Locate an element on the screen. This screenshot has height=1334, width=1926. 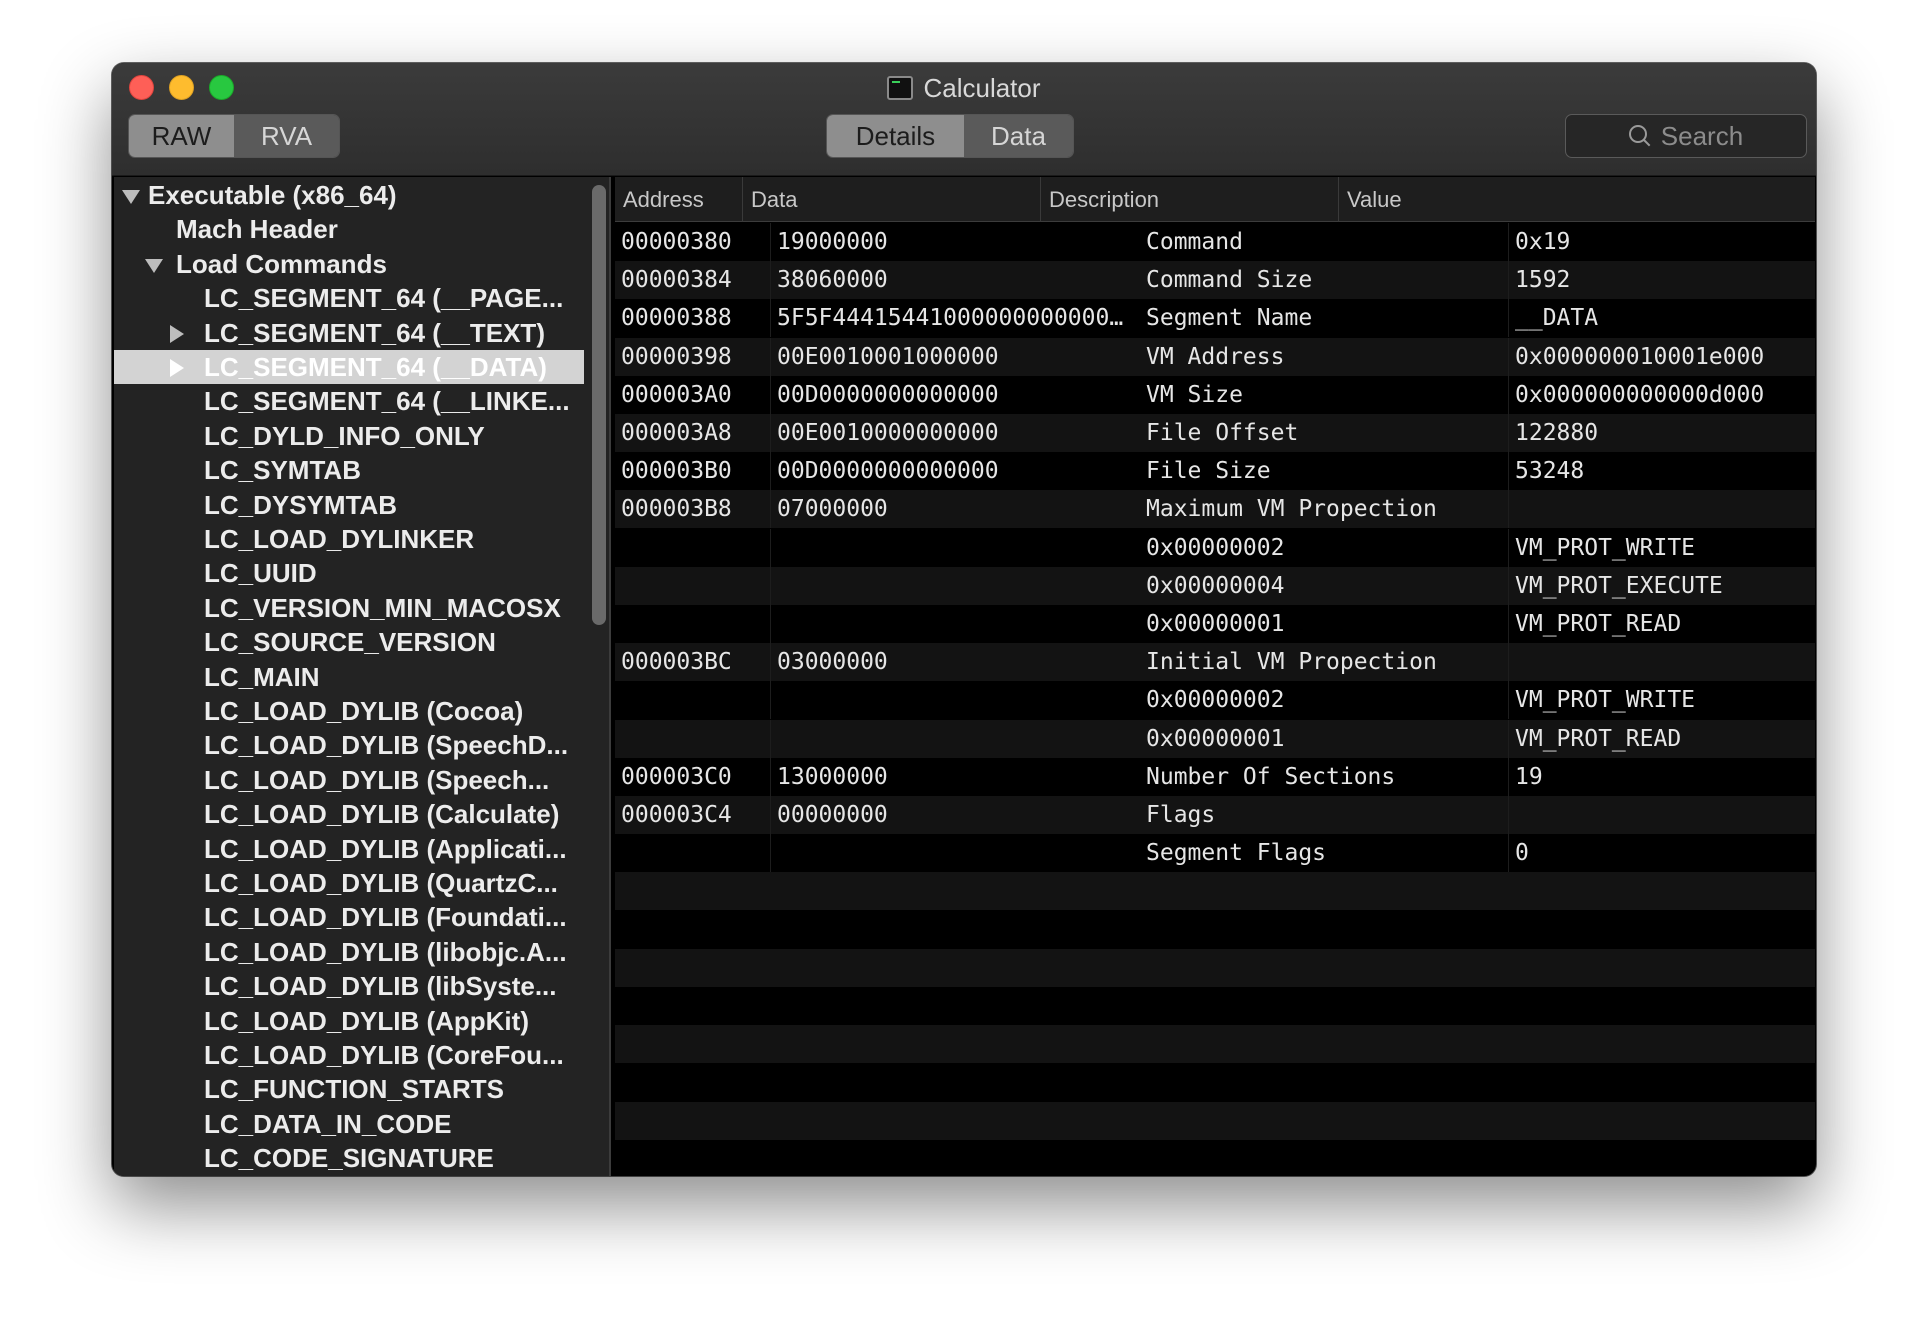
view-mode-segmented-control: Details Data is located at coordinates (950, 136).